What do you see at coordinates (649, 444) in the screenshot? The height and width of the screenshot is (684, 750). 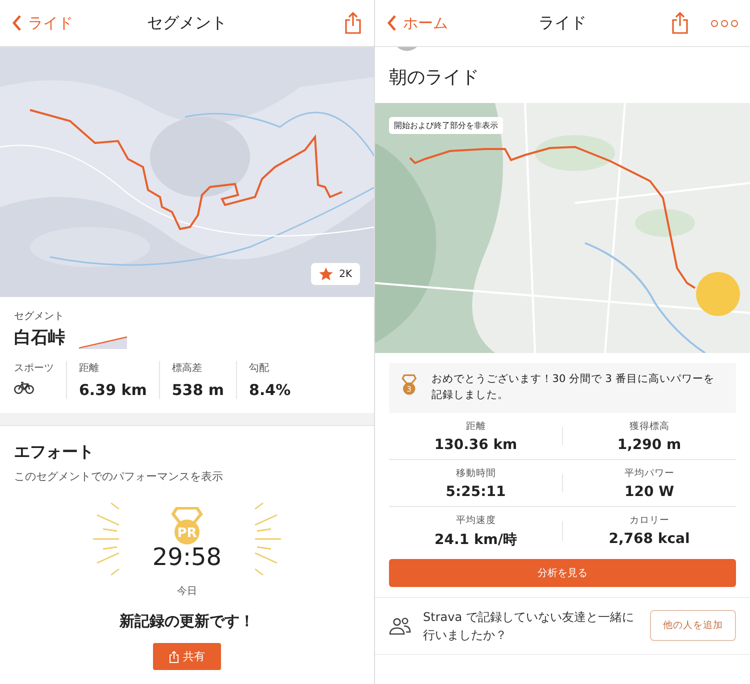 I see `stat-value: 1,290 m` at bounding box center [649, 444].